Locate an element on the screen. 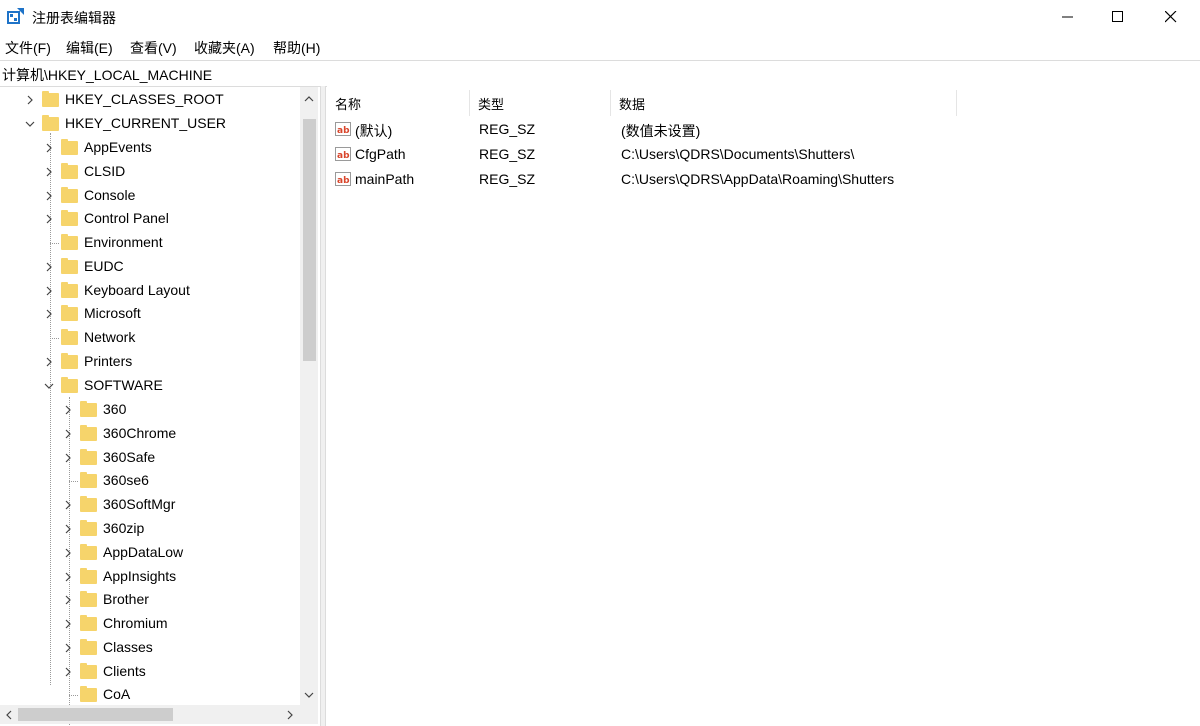  tree-item-control-panel: Control Panel is located at coordinates (150, 219).